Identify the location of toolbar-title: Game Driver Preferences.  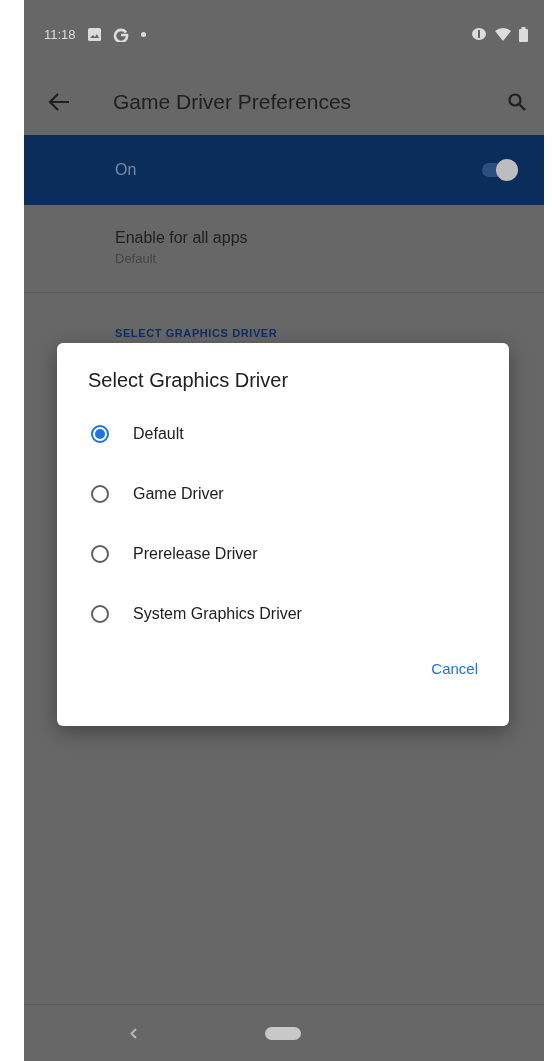
(233, 101).